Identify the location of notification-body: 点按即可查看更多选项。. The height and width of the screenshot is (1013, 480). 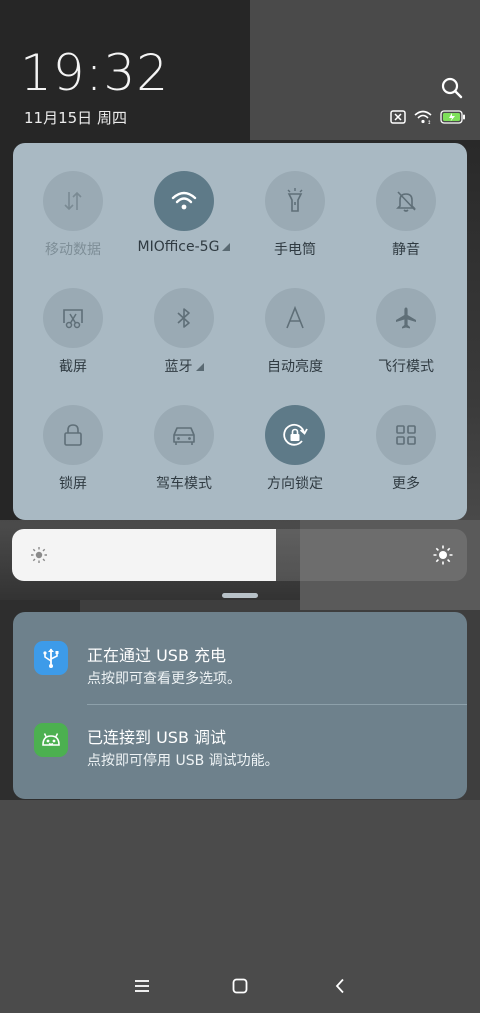
(164, 679).